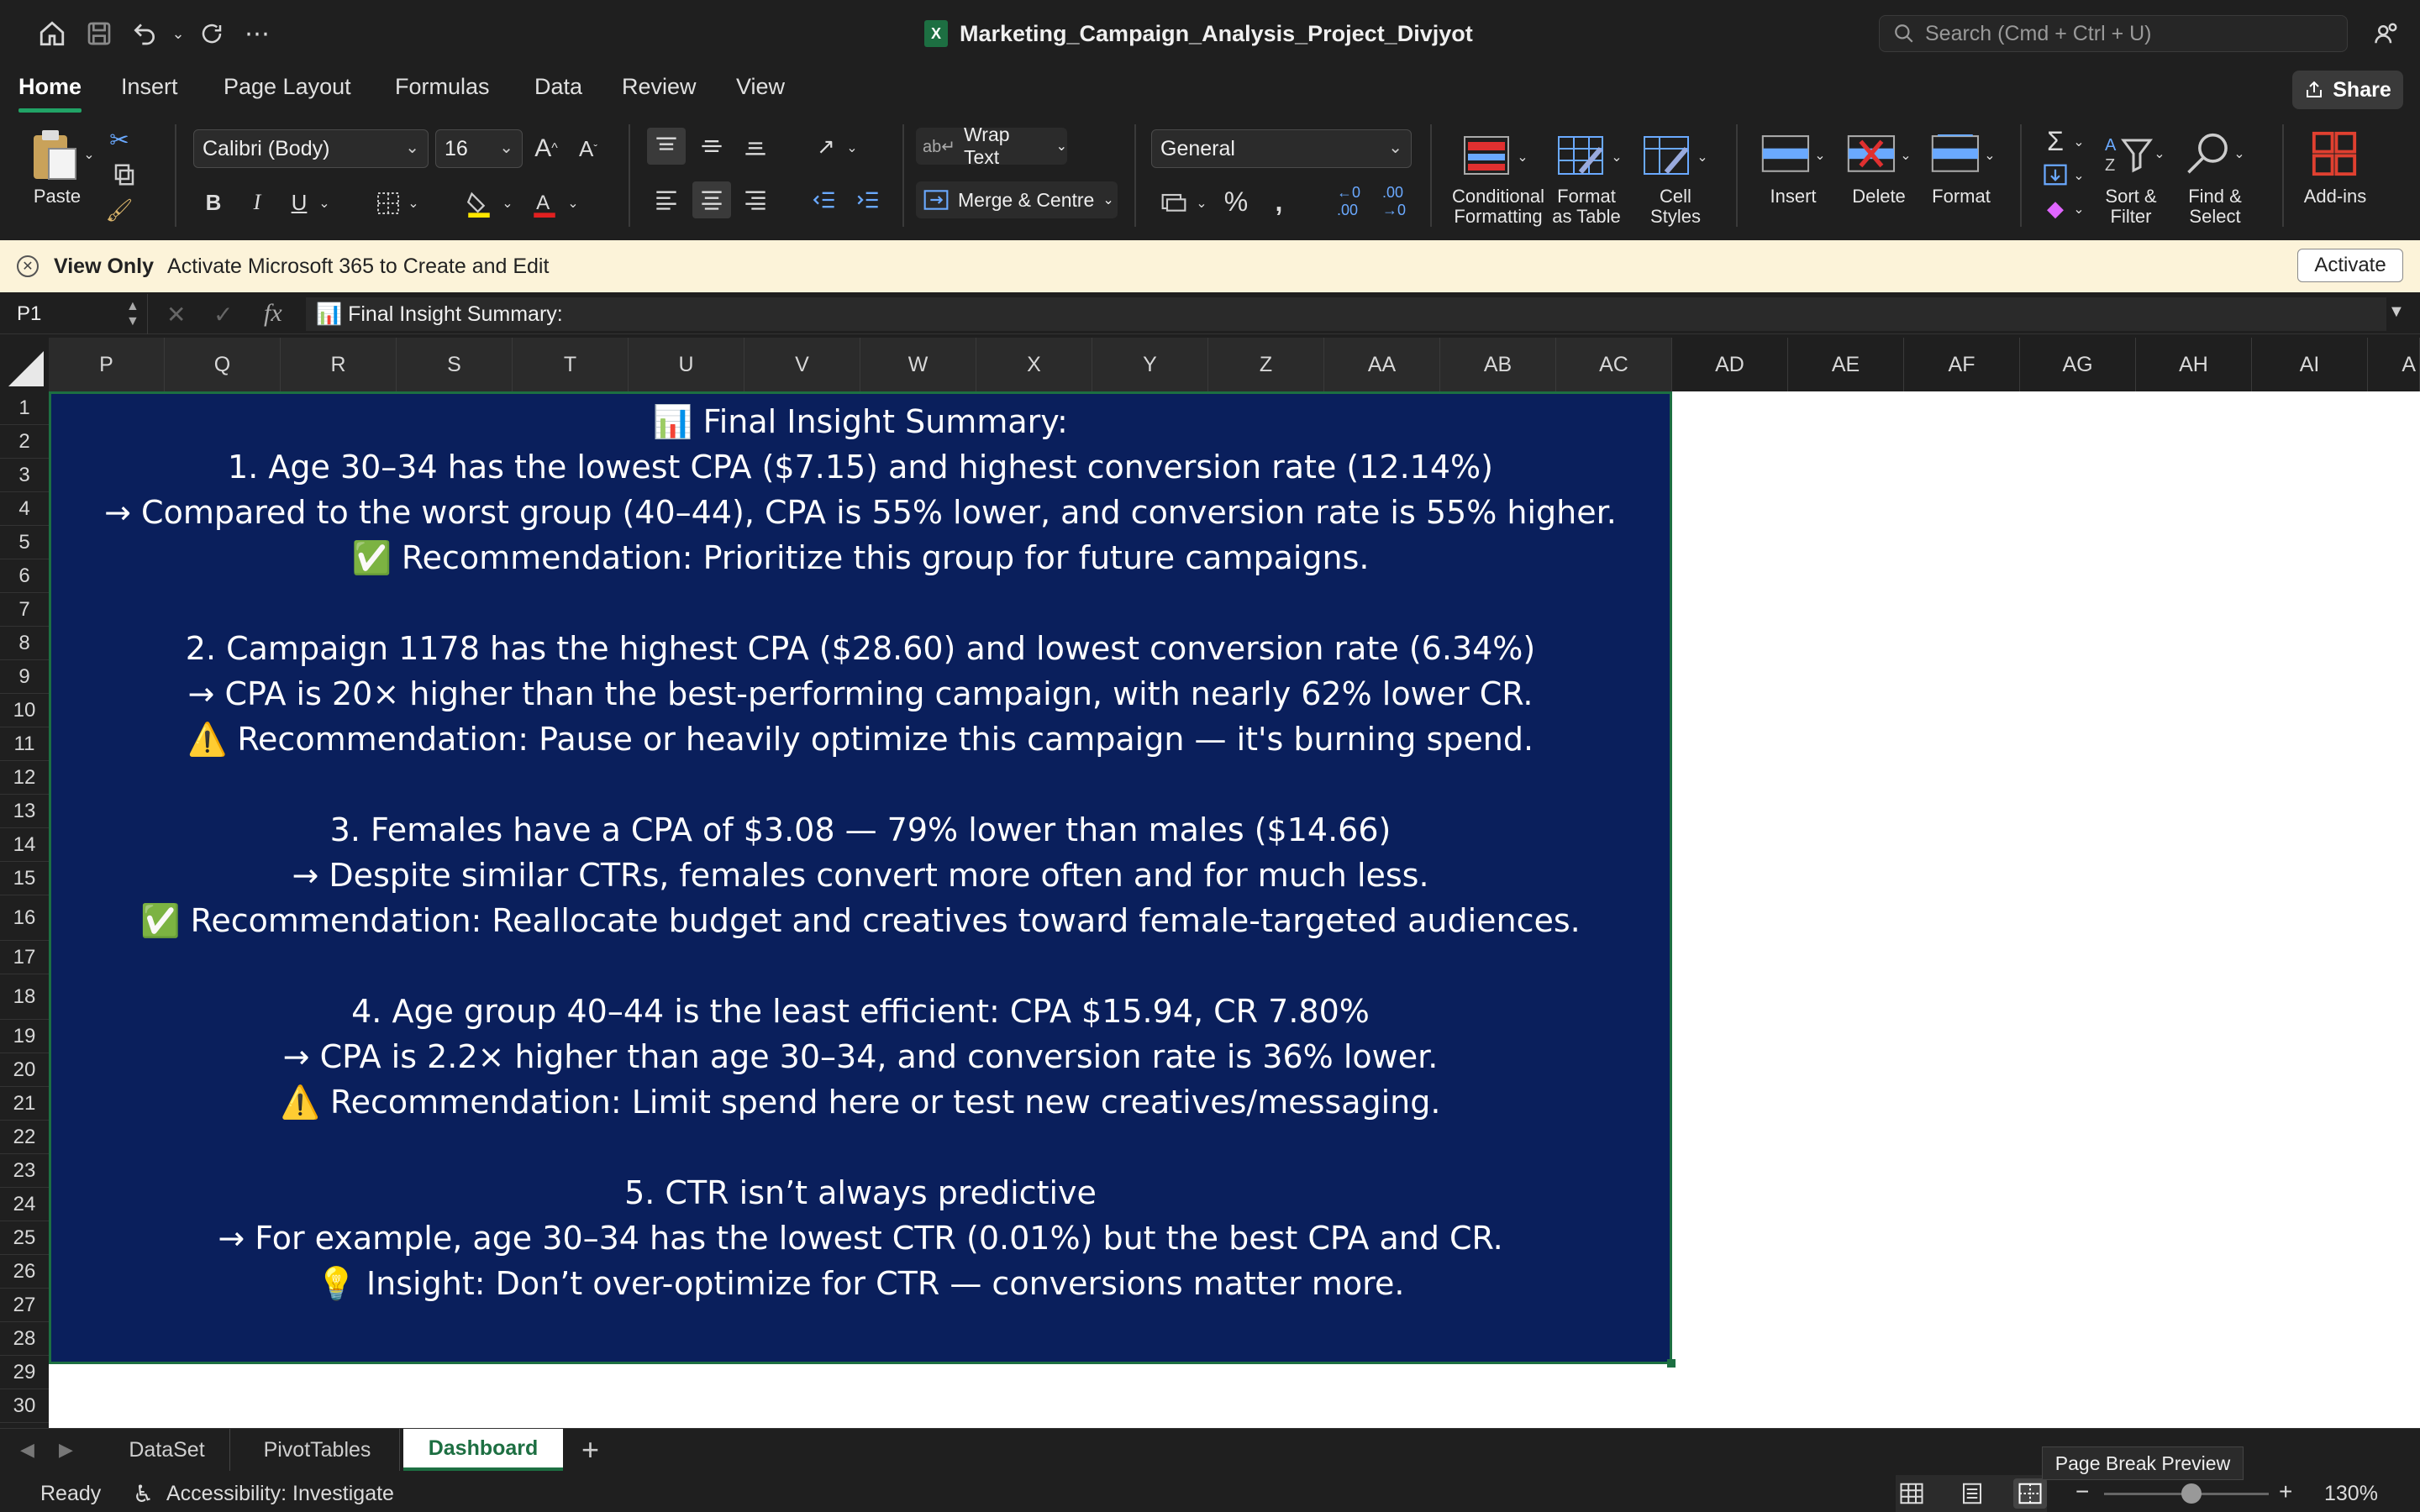 The image size is (2420, 1512). I want to click on row-header: 20, so click(24, 1070).